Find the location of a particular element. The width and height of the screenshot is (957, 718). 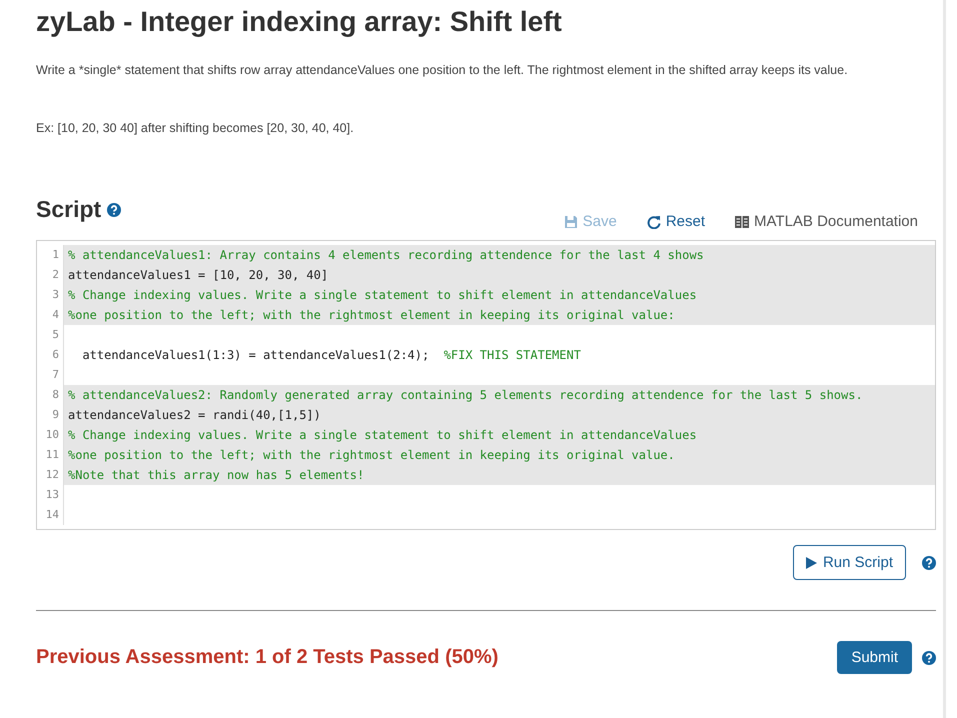

submit-button: Submit is located at coordinates (874, 657).